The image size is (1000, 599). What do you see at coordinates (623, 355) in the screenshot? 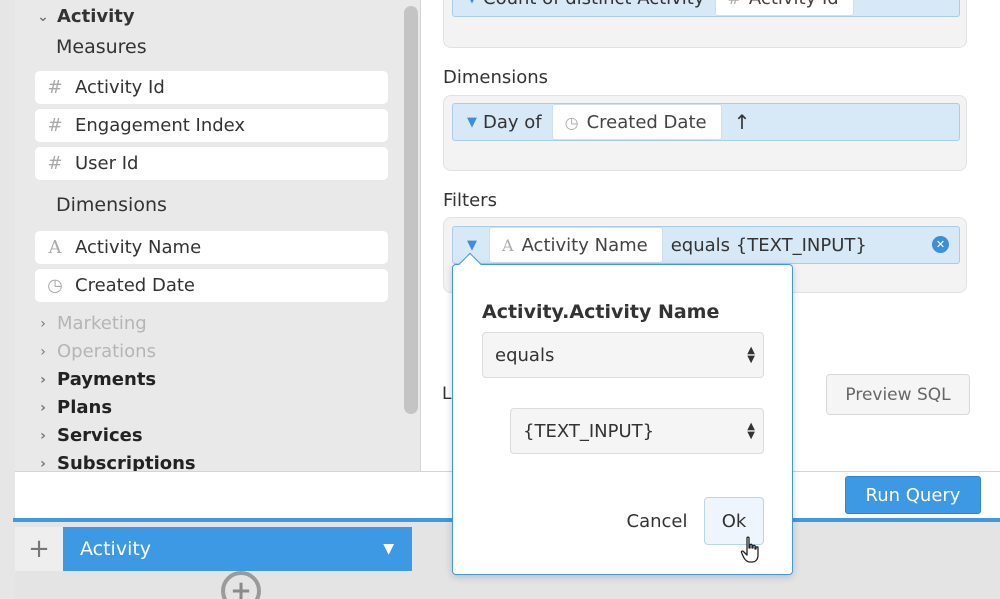
I see `operator-select: equals ▲ ▼` at bounding box center [623, 355].